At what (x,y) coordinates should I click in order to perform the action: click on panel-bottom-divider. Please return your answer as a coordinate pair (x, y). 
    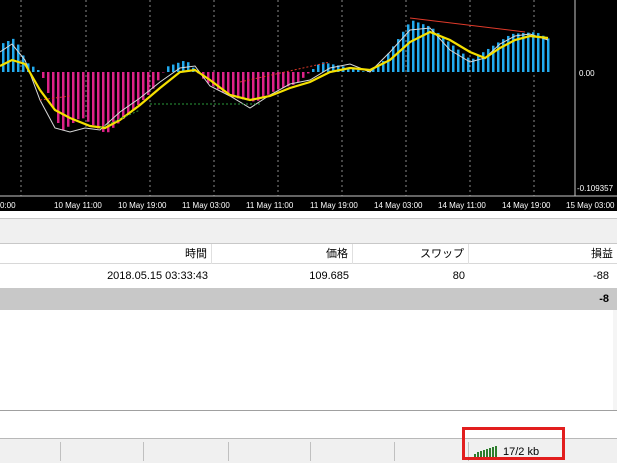
    Looking at the image, I should click on (308, 410).